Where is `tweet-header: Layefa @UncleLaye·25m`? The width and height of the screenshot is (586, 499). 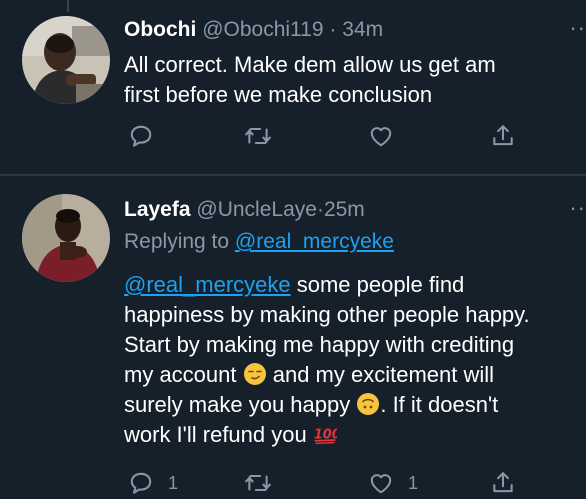 tweet-header: Layefa @UncleLaye·25m is located at coordinates (244, 210).